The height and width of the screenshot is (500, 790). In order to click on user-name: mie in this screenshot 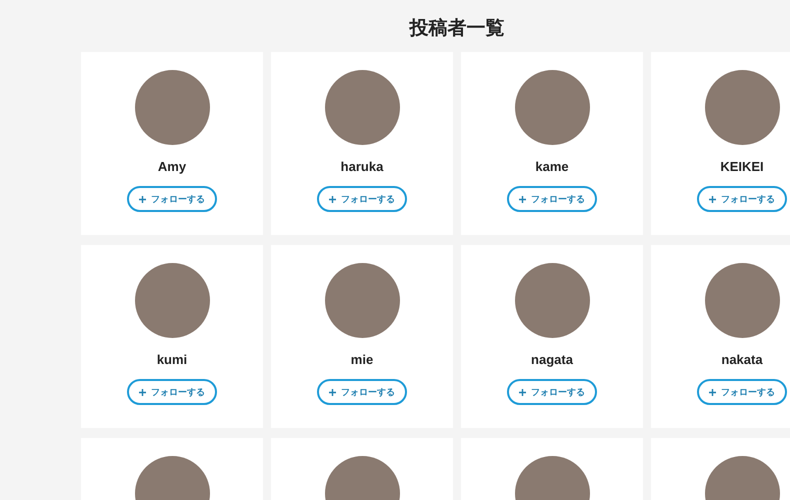, I will do `click(362, 359)`.